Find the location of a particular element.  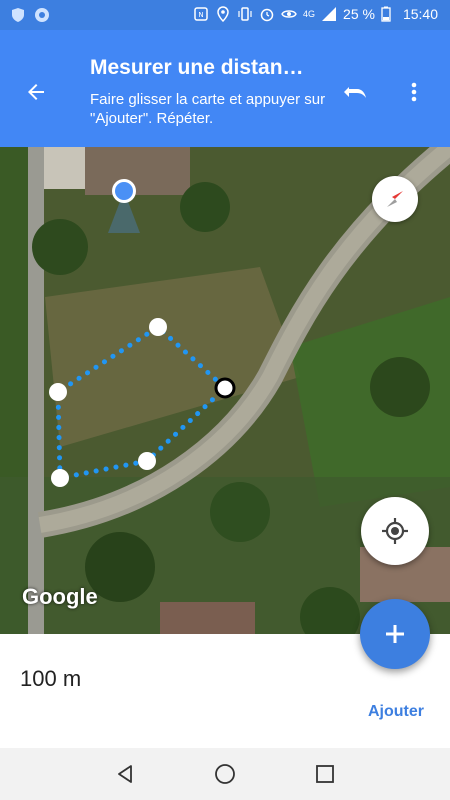

system-nav-bar is located at coordinates (225, 774).